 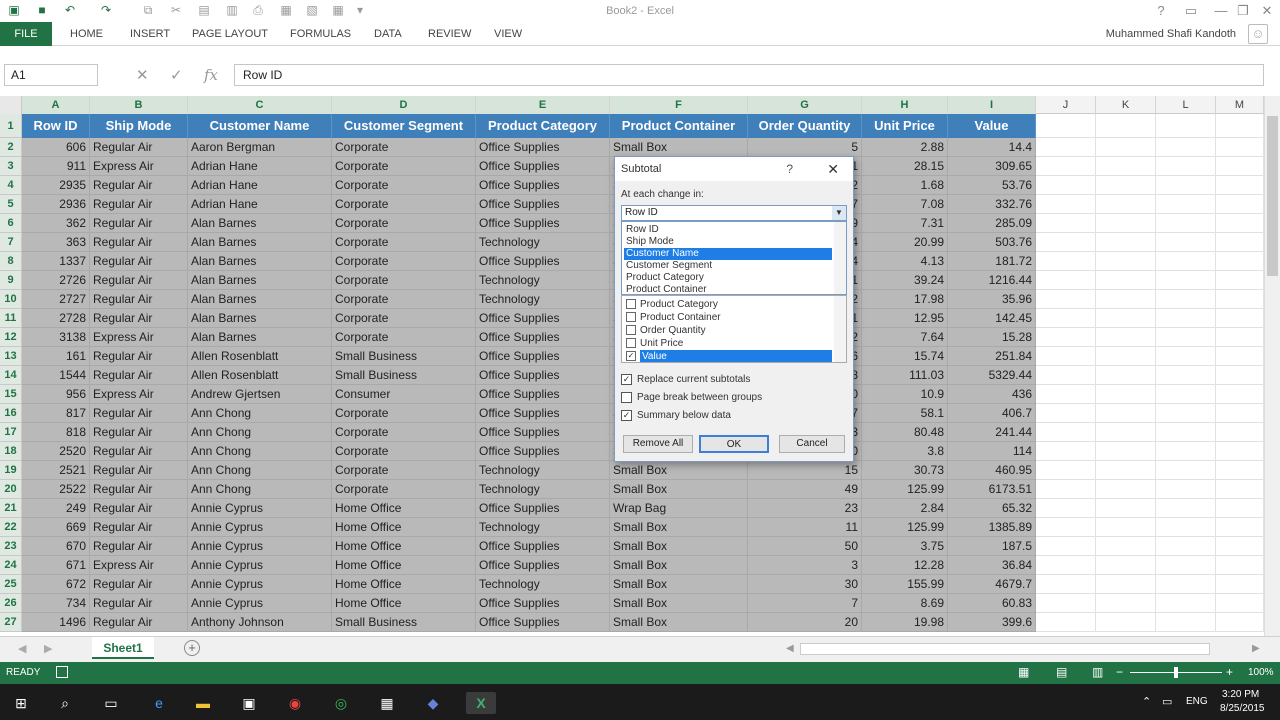 I want to click on tab-data: DATA, so click(x=388, y=34).